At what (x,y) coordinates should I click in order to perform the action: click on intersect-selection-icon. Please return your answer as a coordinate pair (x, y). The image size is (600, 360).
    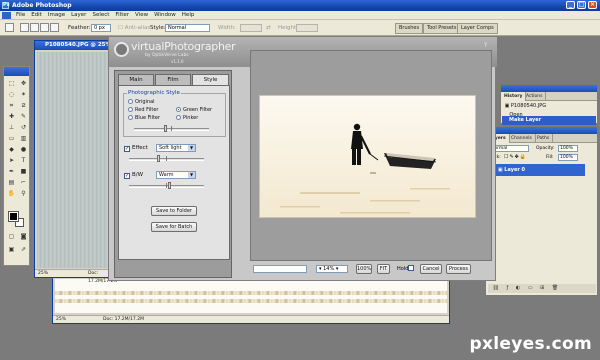
    Looking at the image, I should click on (54, 27).